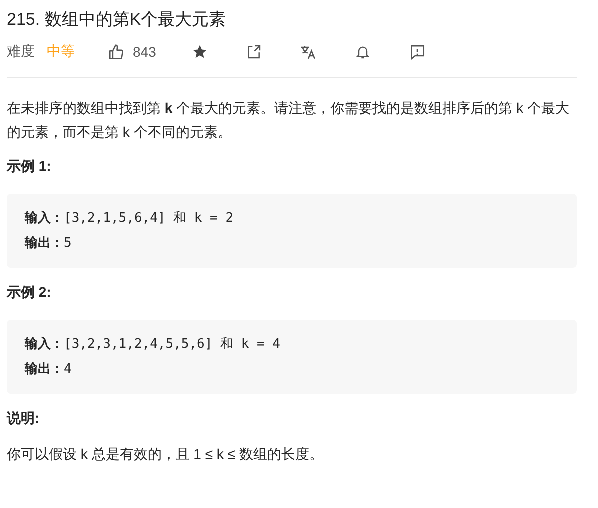 The image size is (598, 508). I want to click on note-text: 你可以假设 k 总是有效的，且 1 ≤ k ≤ 数组的长度。, so click(165, 455).